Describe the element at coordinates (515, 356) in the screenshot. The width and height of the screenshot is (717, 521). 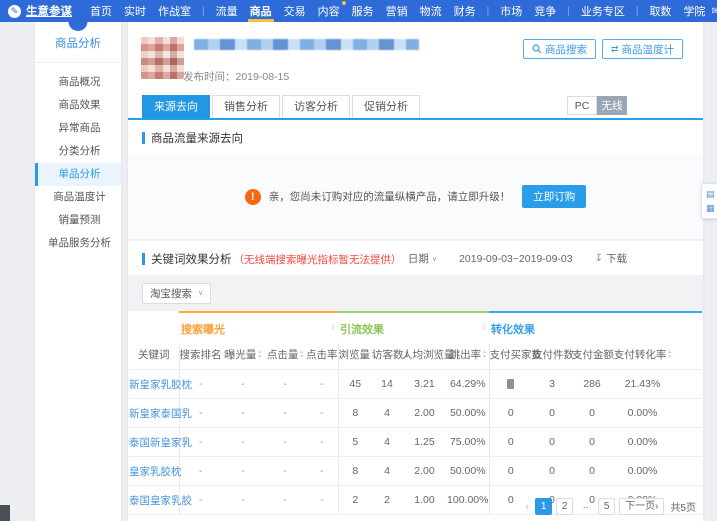
I see `column-header-支付买家数: 支付买家数` at that location.